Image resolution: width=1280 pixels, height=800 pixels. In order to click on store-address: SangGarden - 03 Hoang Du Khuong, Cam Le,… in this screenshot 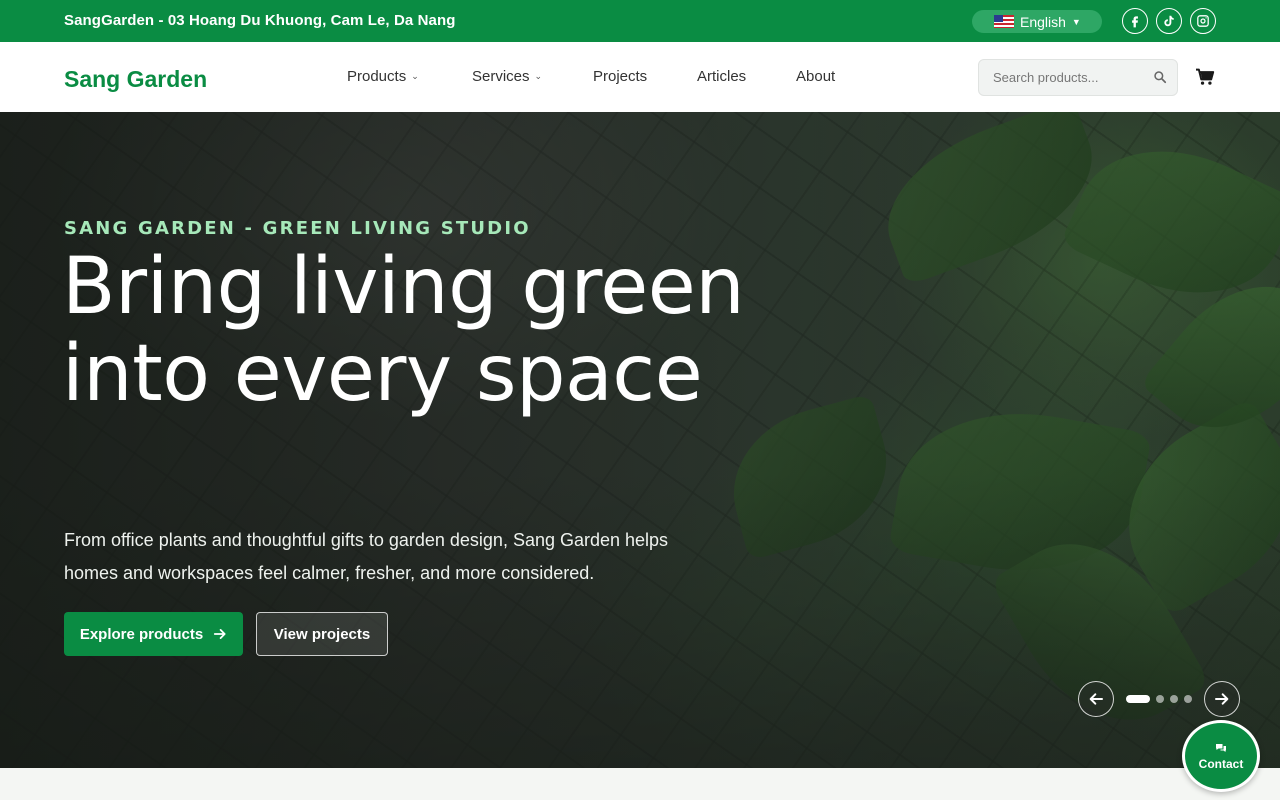, I will do `click(260, 20)`.